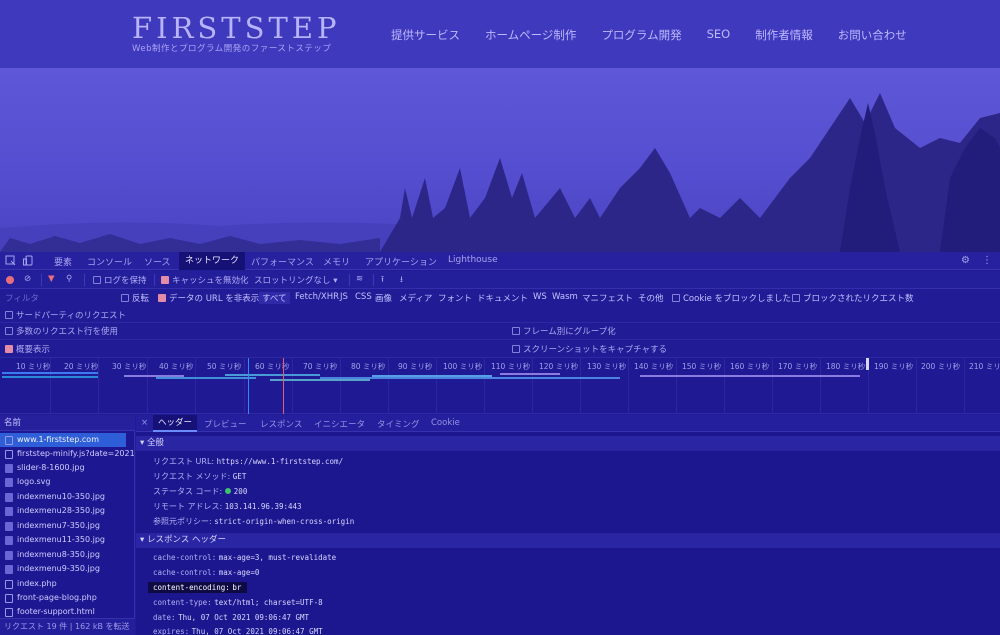  What do you see at coordinates (28, 262) in the screenshot?
I see `device-toggle-icon` at bounding box center [28, 262].